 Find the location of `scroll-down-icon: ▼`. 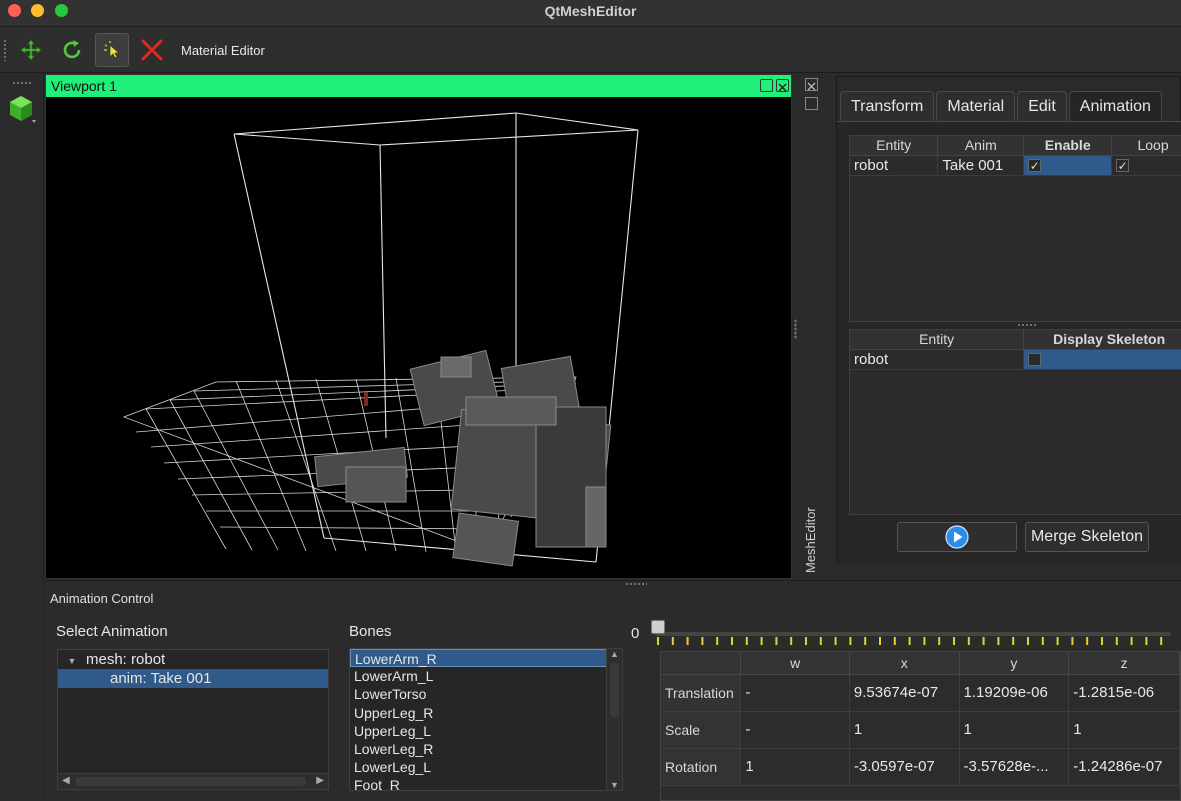

scroll-down-icon: ▼ is located at coordinates (614, 785).